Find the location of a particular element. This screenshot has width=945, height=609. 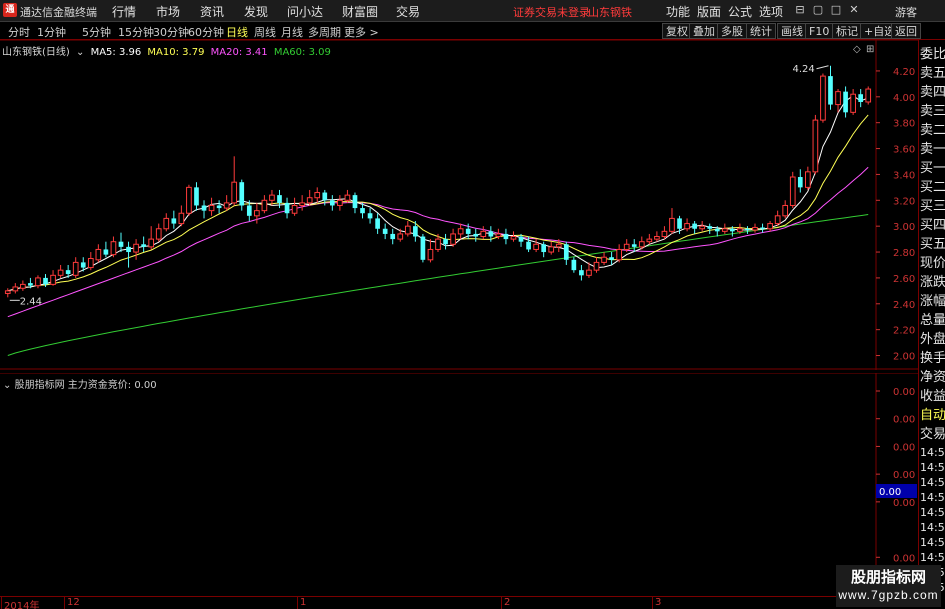

period-1min: 1分钟 is located at coordinates (51, 32).